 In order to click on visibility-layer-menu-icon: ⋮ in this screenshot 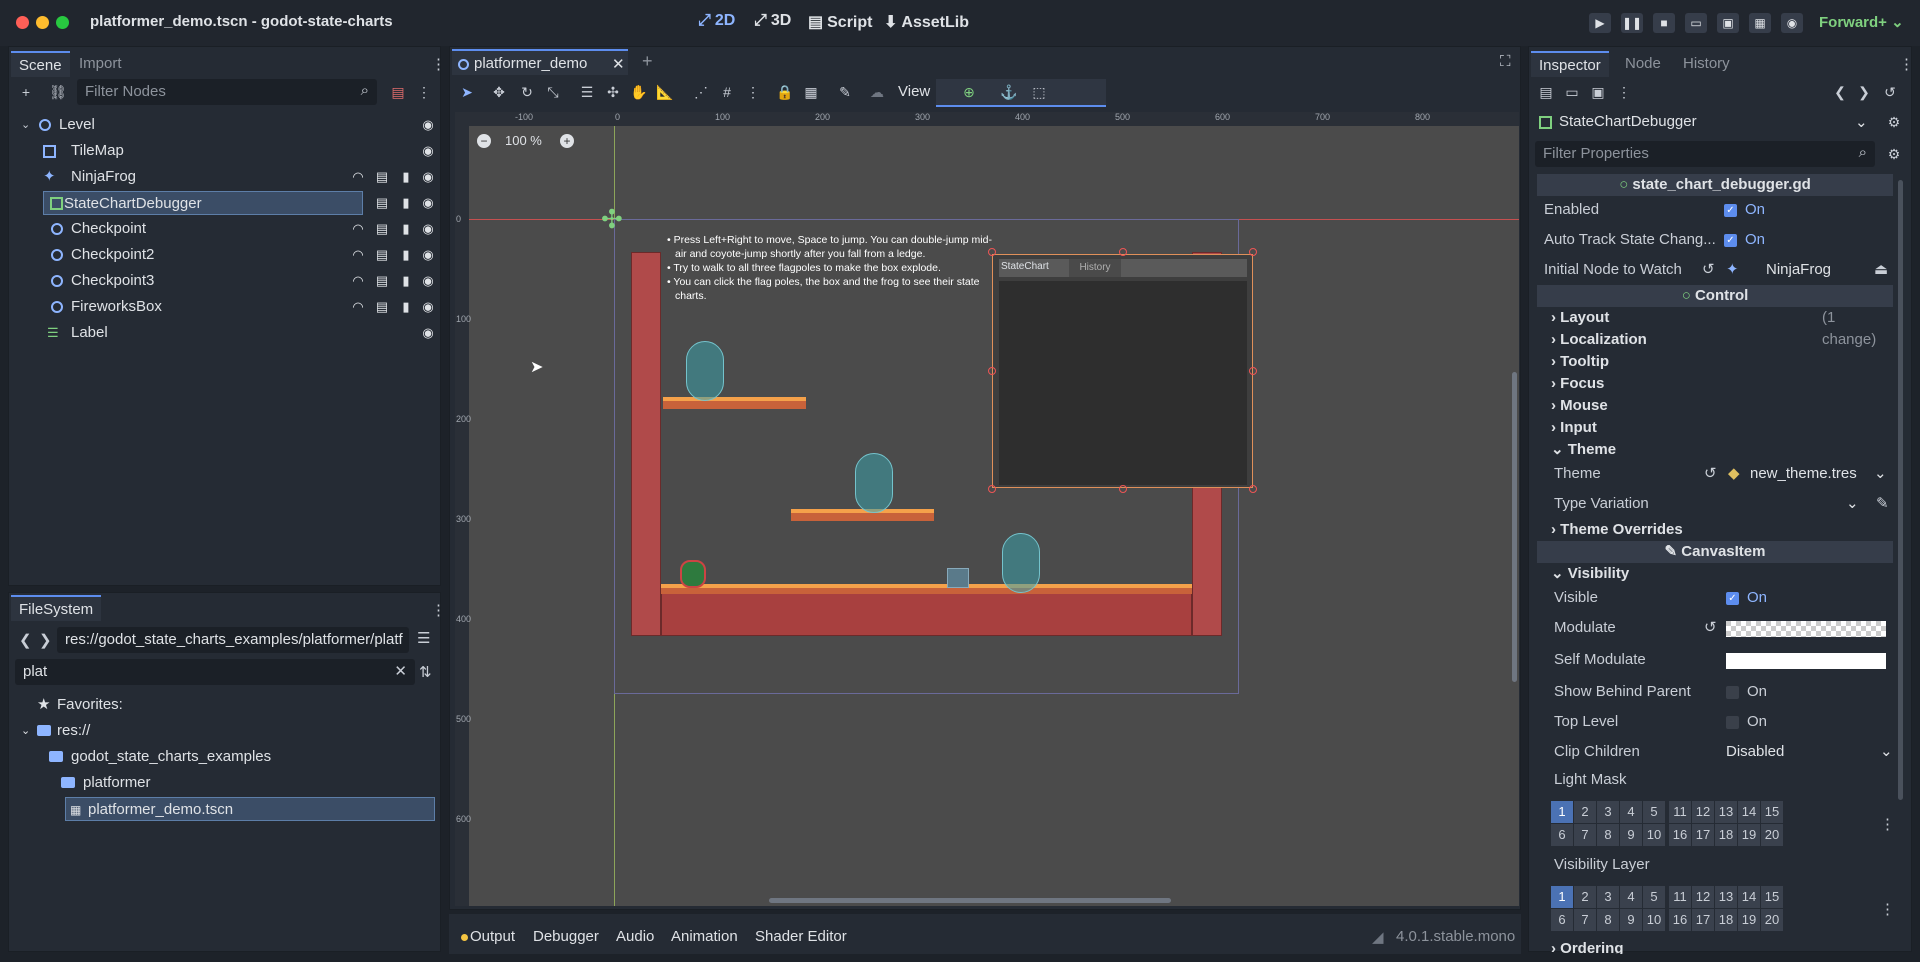, I will do `click(1887, 909)`.